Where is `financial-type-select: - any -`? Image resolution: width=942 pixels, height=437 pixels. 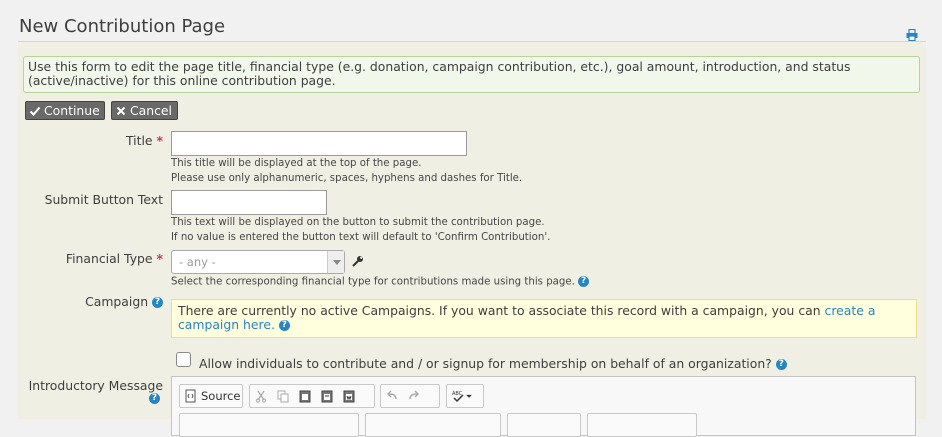
financial-type-select: - any - is located at coordinates (258, 262).